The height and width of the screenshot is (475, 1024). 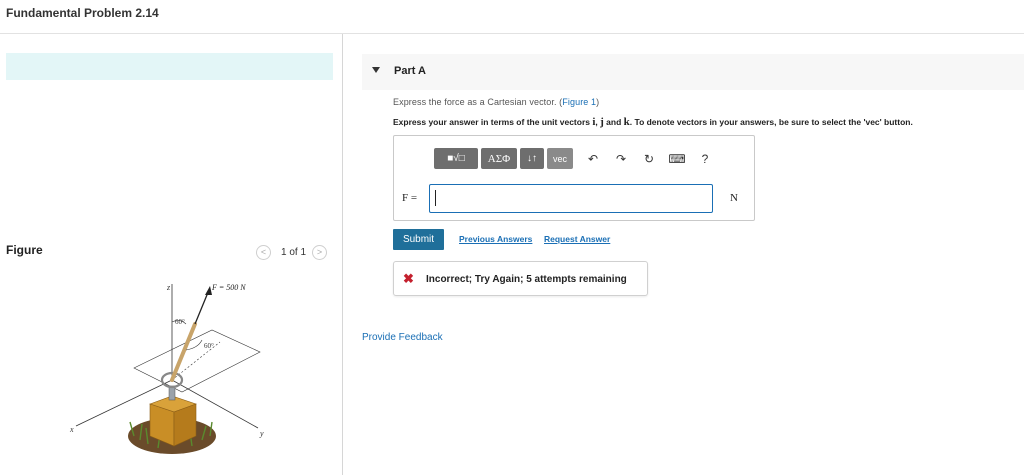 What do you see at coordinates (577, 239) in the screenshot?
I see `request-answer-link: Request Answer` at bounding box center [577, 239].